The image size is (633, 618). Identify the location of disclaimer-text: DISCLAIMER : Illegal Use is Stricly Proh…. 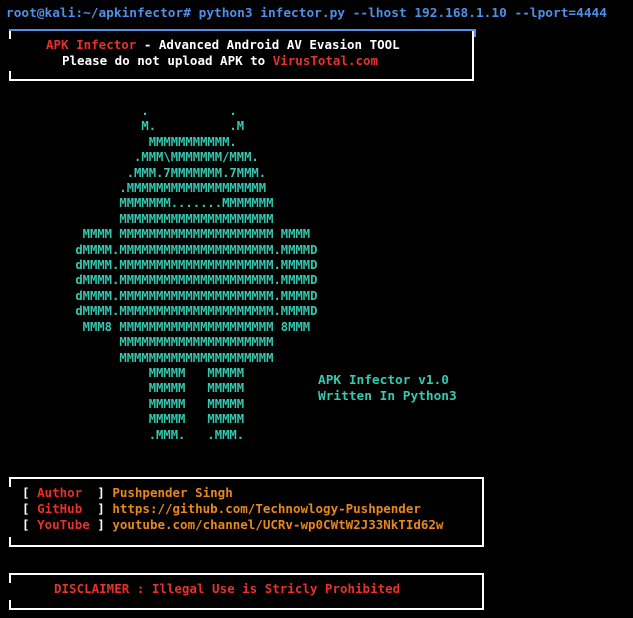
(227, 588).